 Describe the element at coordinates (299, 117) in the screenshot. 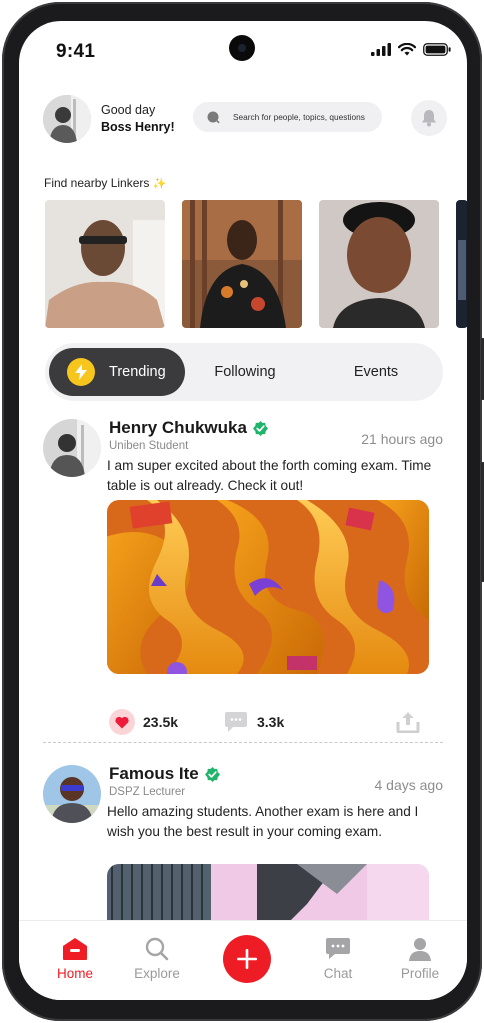

I see `search-placeholder: Search for people, topics, questions` at that location.